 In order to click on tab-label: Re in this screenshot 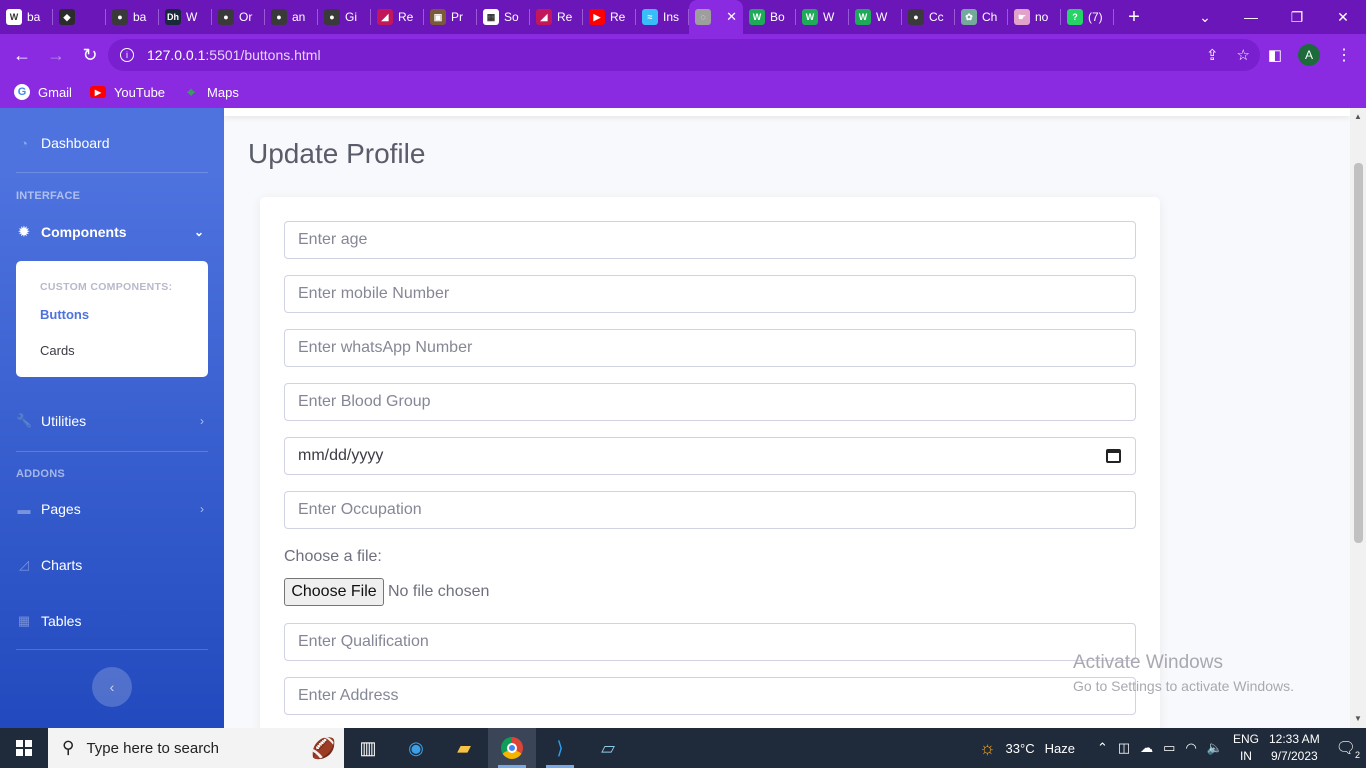, I will do `click(618, 17)`.